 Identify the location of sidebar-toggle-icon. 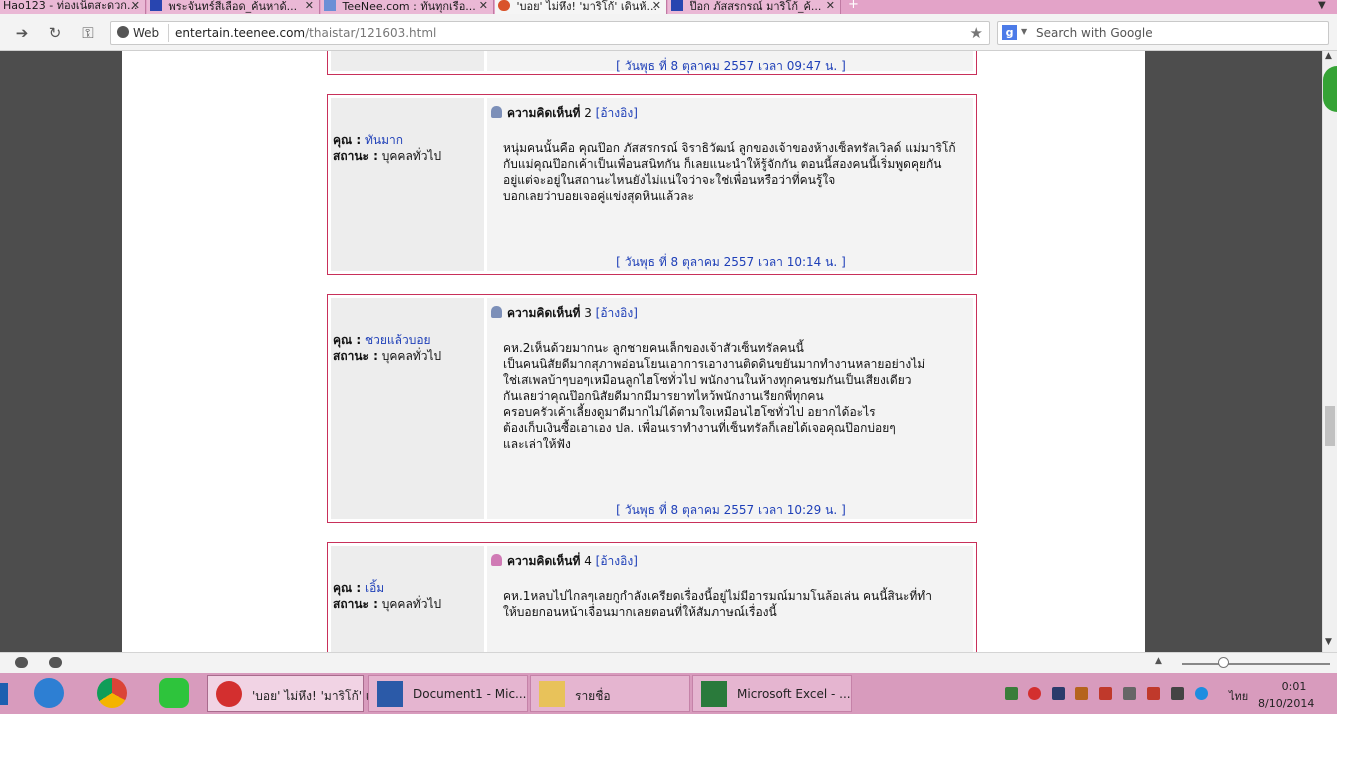
(1330, 89).